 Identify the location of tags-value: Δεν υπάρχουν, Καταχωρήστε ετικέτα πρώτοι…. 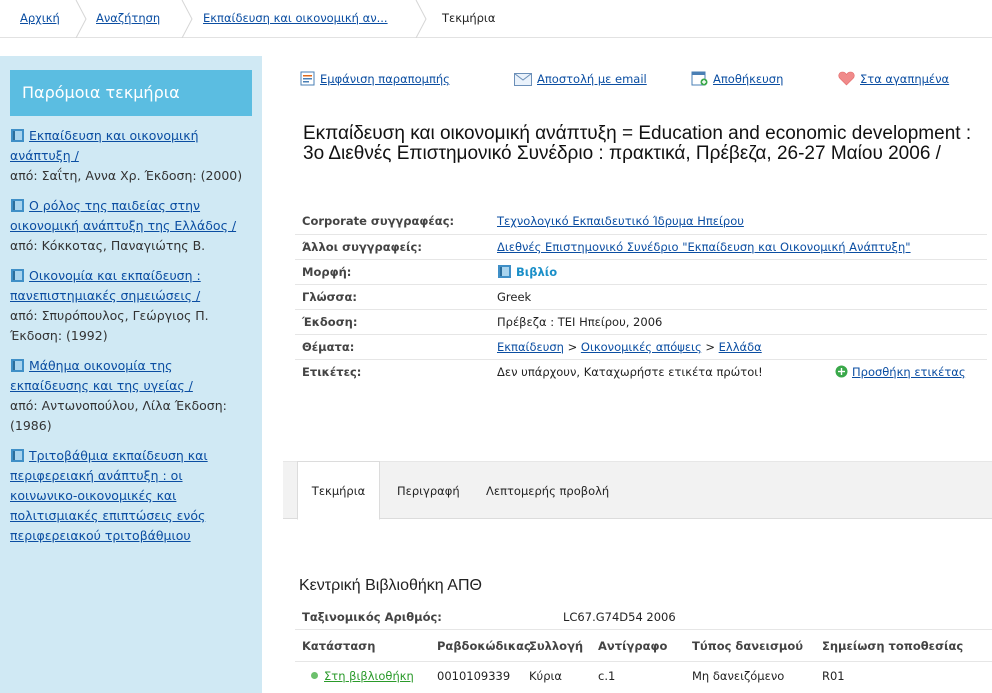
(630, 372).